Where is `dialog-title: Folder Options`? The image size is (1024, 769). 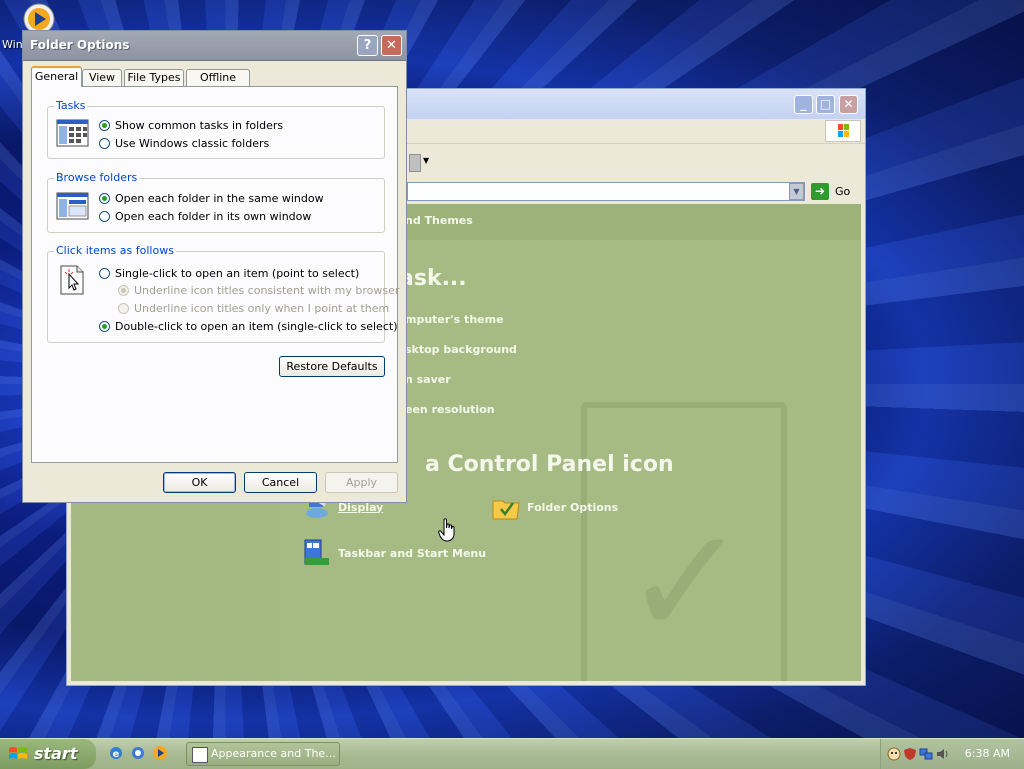 dialog-title: Folder Options is located at coordinates (80, 45).